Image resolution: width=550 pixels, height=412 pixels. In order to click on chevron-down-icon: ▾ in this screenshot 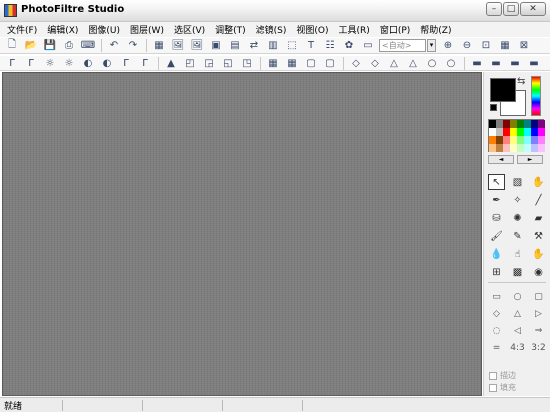, I will do `click(431, 45)`.